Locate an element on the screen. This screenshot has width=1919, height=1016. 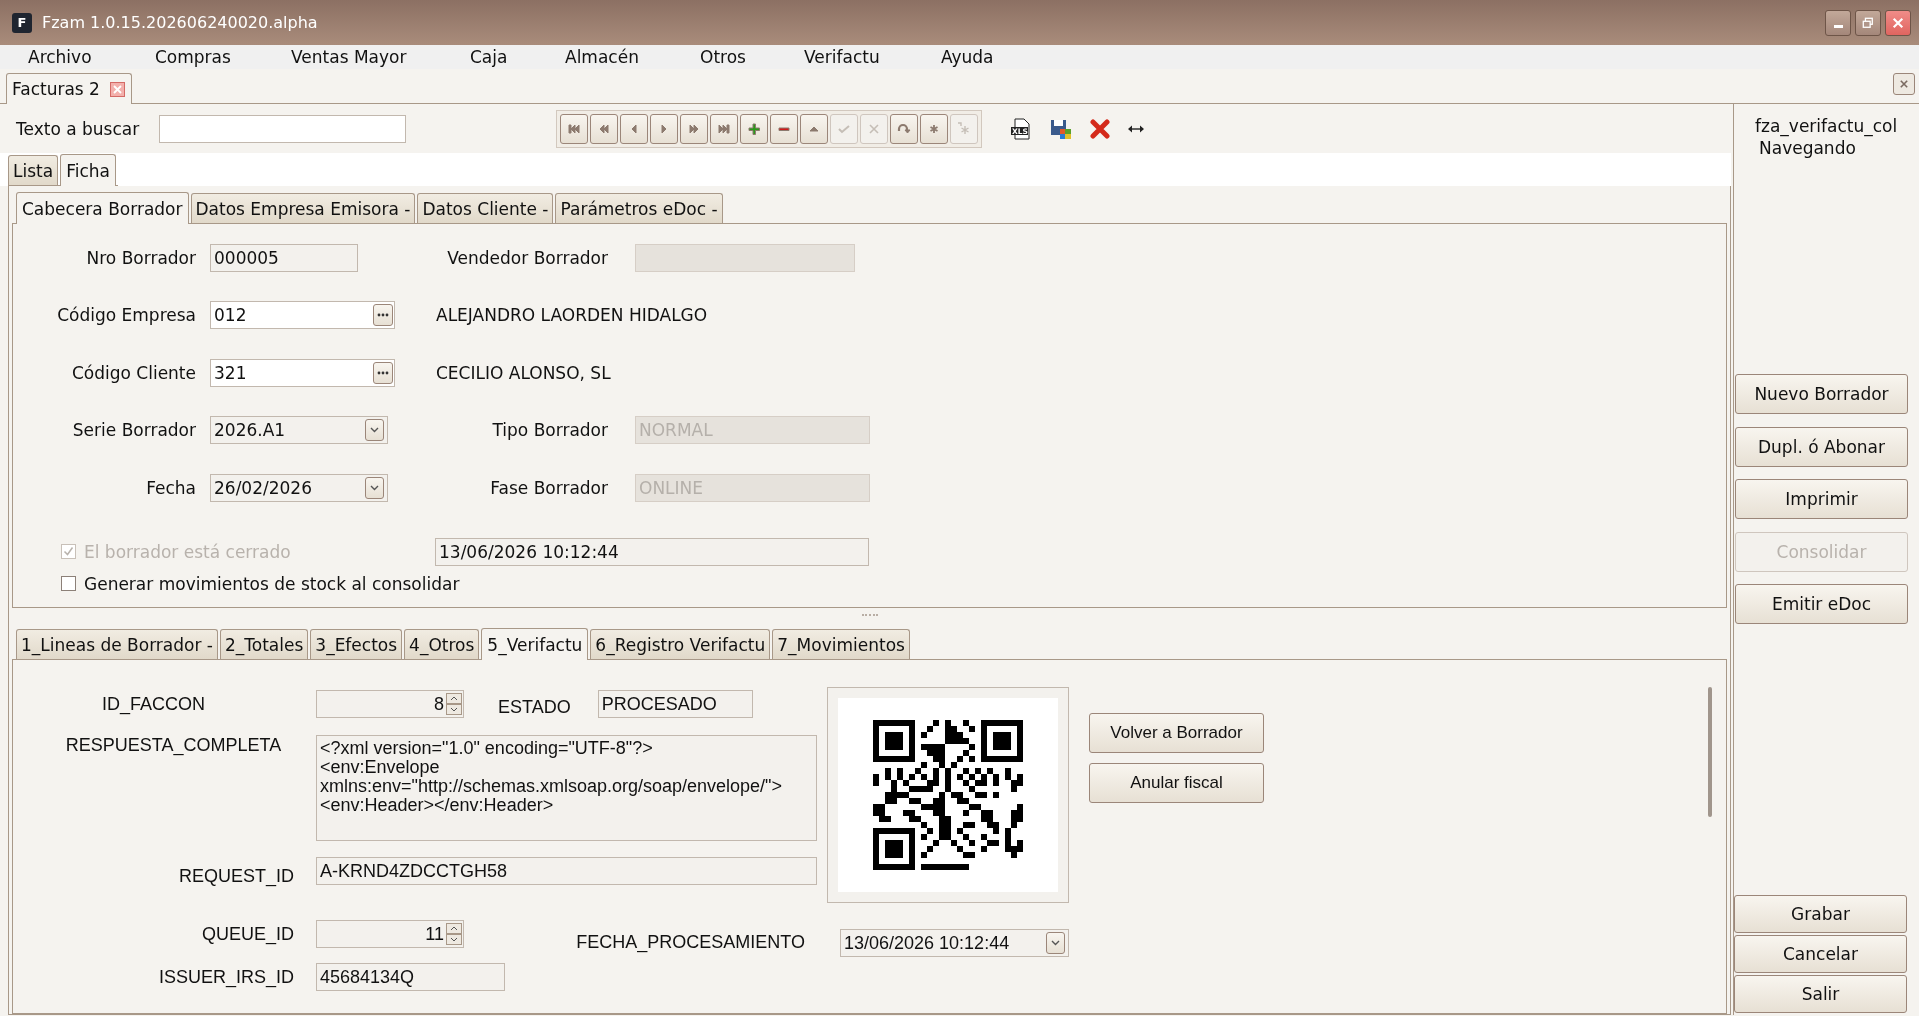
tab: 6_Registro Verifactu is located at coordinates (680, 644).